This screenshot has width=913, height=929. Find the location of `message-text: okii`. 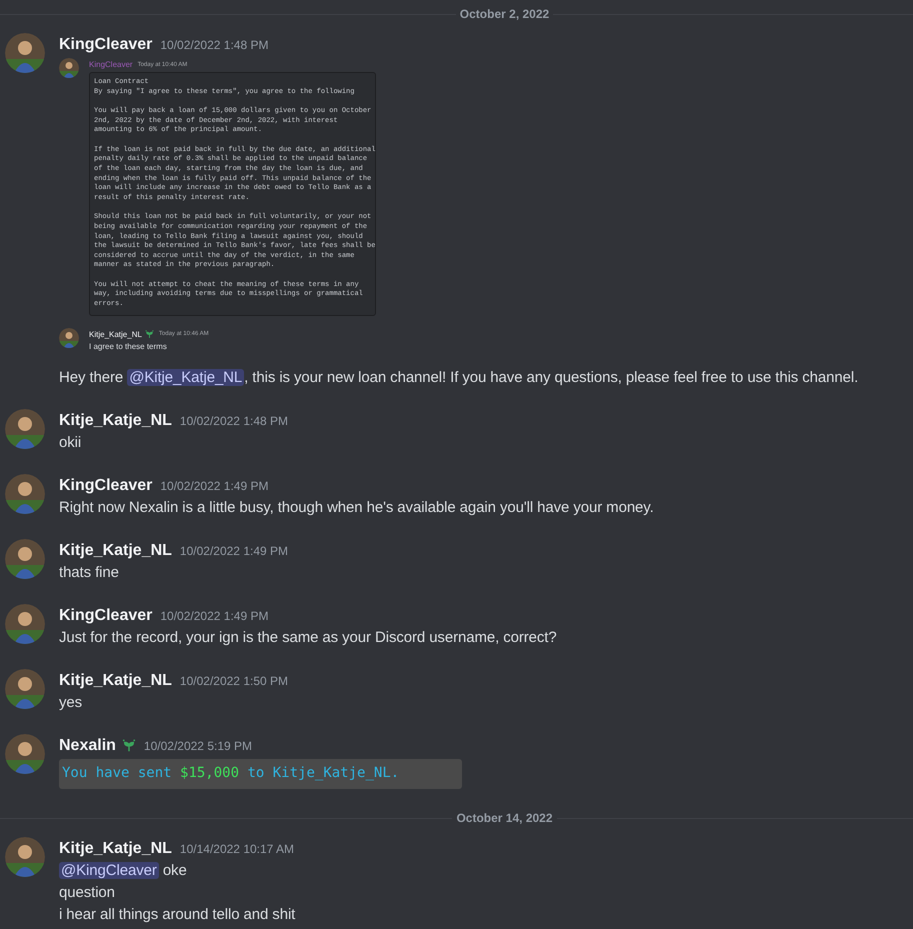

message-text: okii is located at coordinates (70, 442).